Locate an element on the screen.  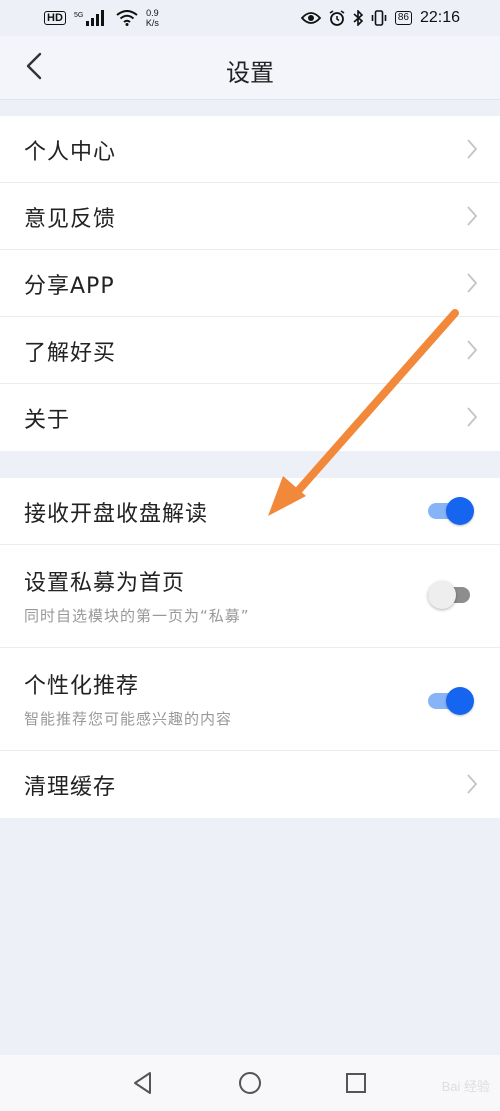
hd-indicator: HD is located at coordinates (55, 18).